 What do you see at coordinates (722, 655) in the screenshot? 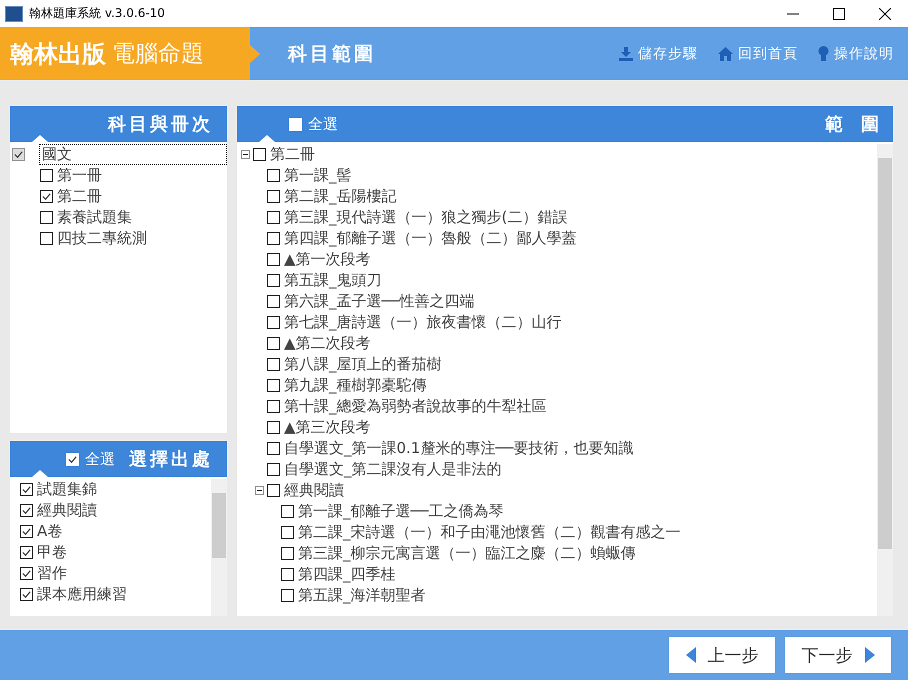
I see `nav-button: 上一步` at bounding box center [722, 655].